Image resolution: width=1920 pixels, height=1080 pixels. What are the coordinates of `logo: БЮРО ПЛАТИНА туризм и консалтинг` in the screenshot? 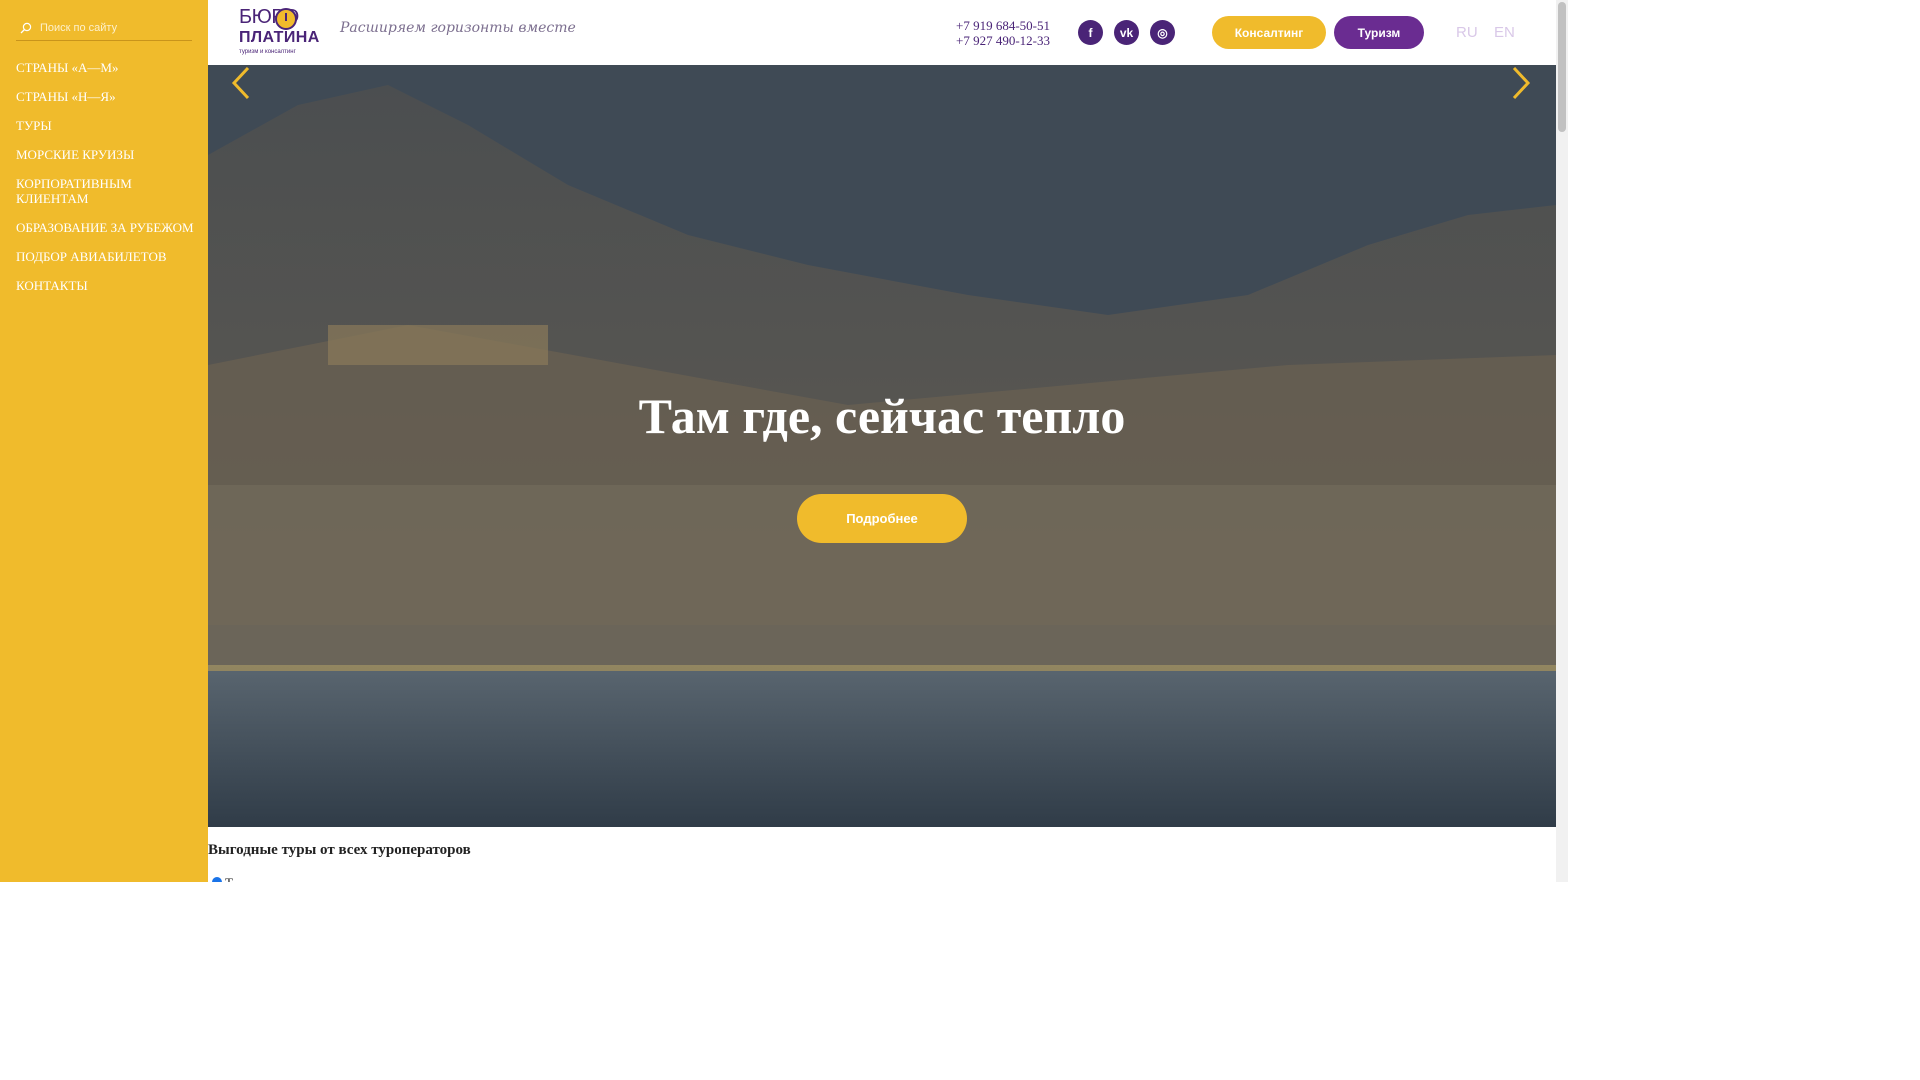 It's located at (279, 33).